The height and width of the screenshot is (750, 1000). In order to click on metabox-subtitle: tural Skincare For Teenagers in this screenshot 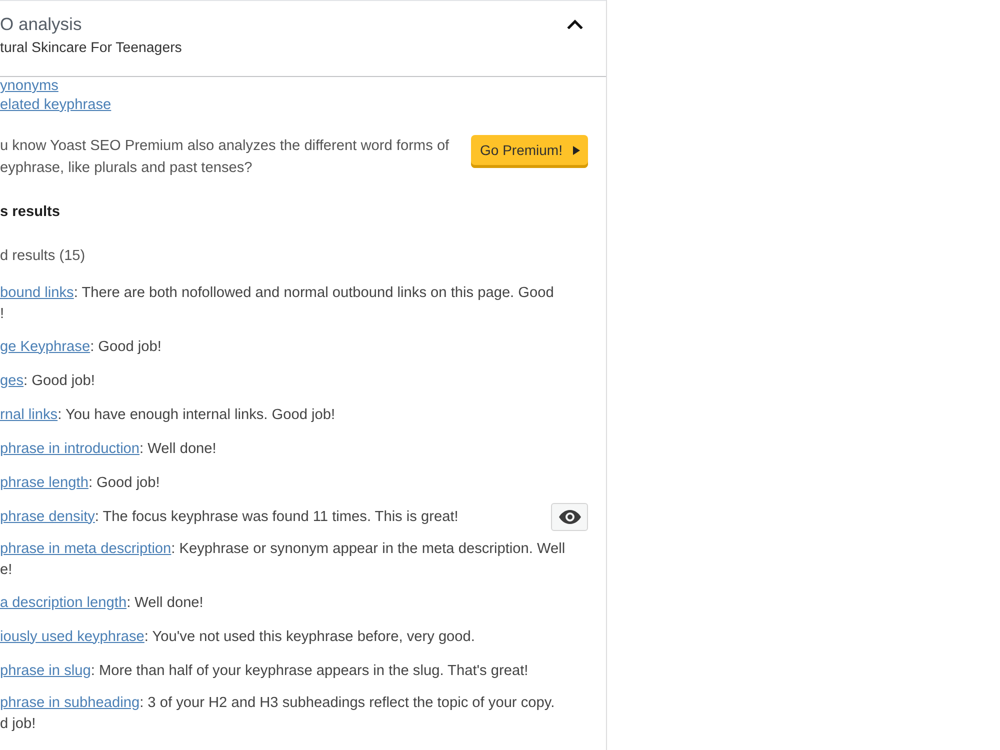, I will do `click(91, 48)`.